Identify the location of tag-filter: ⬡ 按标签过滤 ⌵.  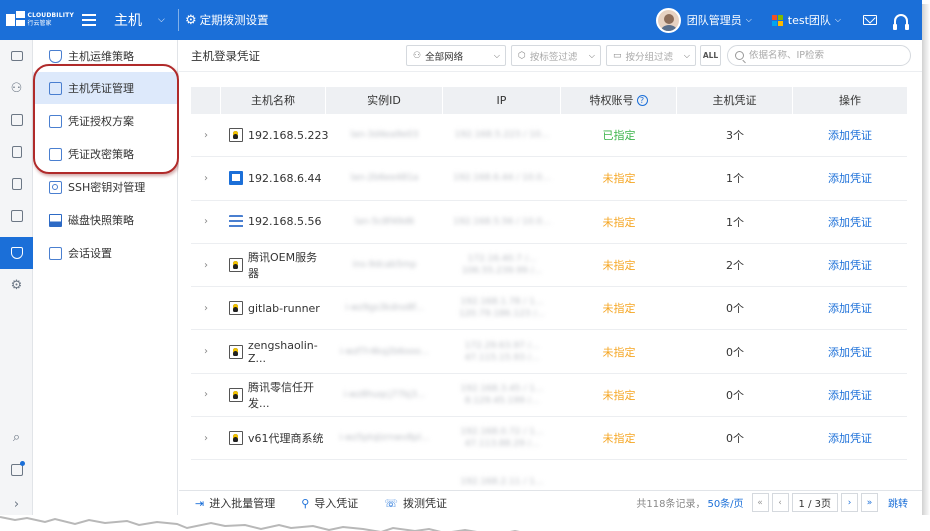
(556, 55).